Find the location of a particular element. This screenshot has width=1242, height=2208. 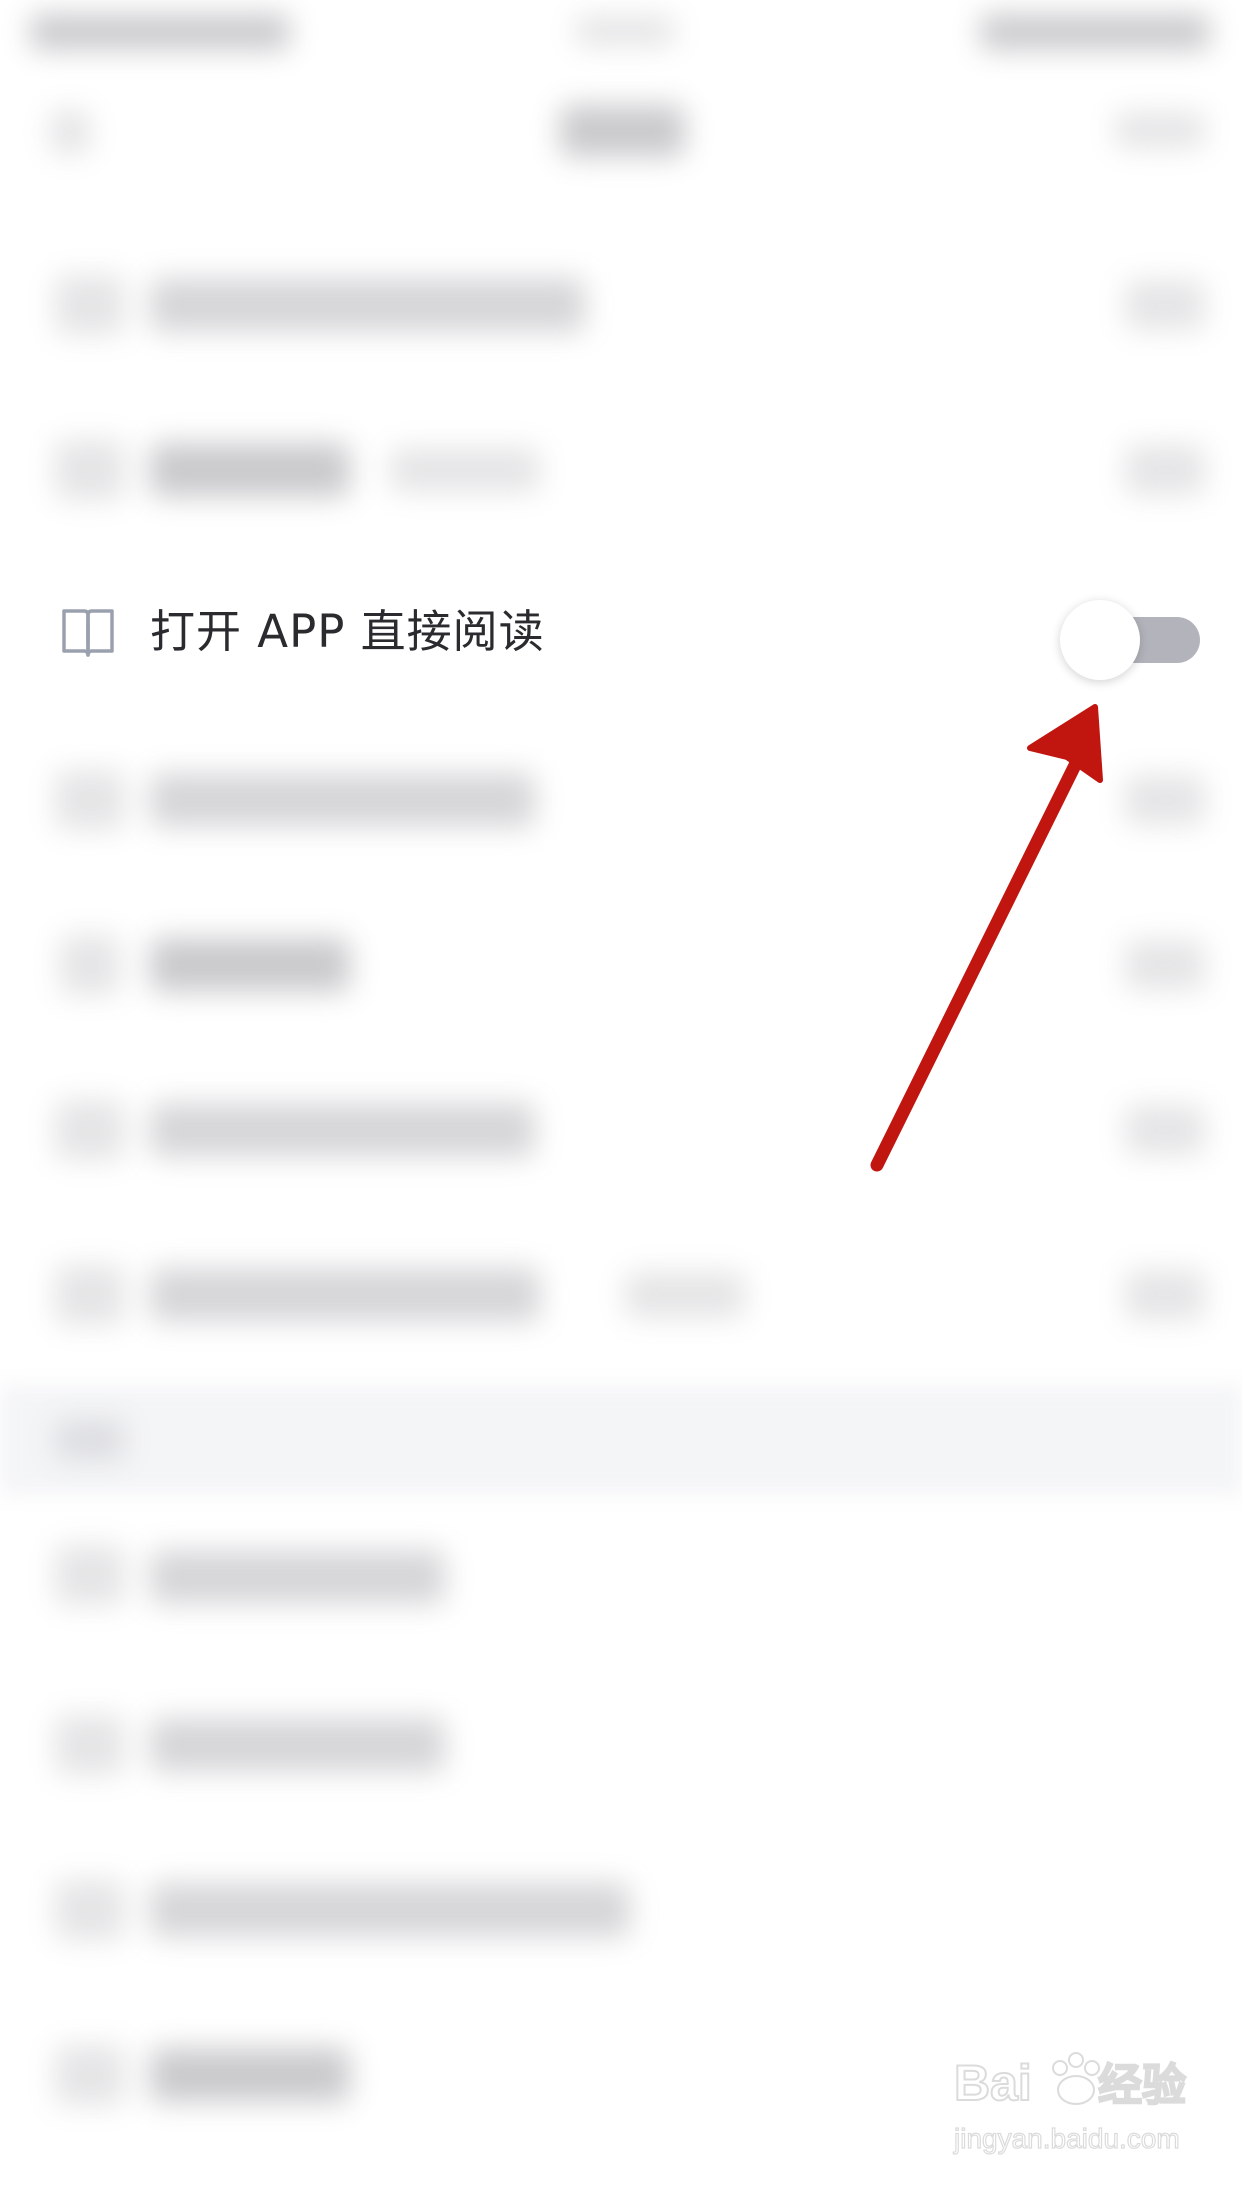

page-title is located at coordinates (622, 131).